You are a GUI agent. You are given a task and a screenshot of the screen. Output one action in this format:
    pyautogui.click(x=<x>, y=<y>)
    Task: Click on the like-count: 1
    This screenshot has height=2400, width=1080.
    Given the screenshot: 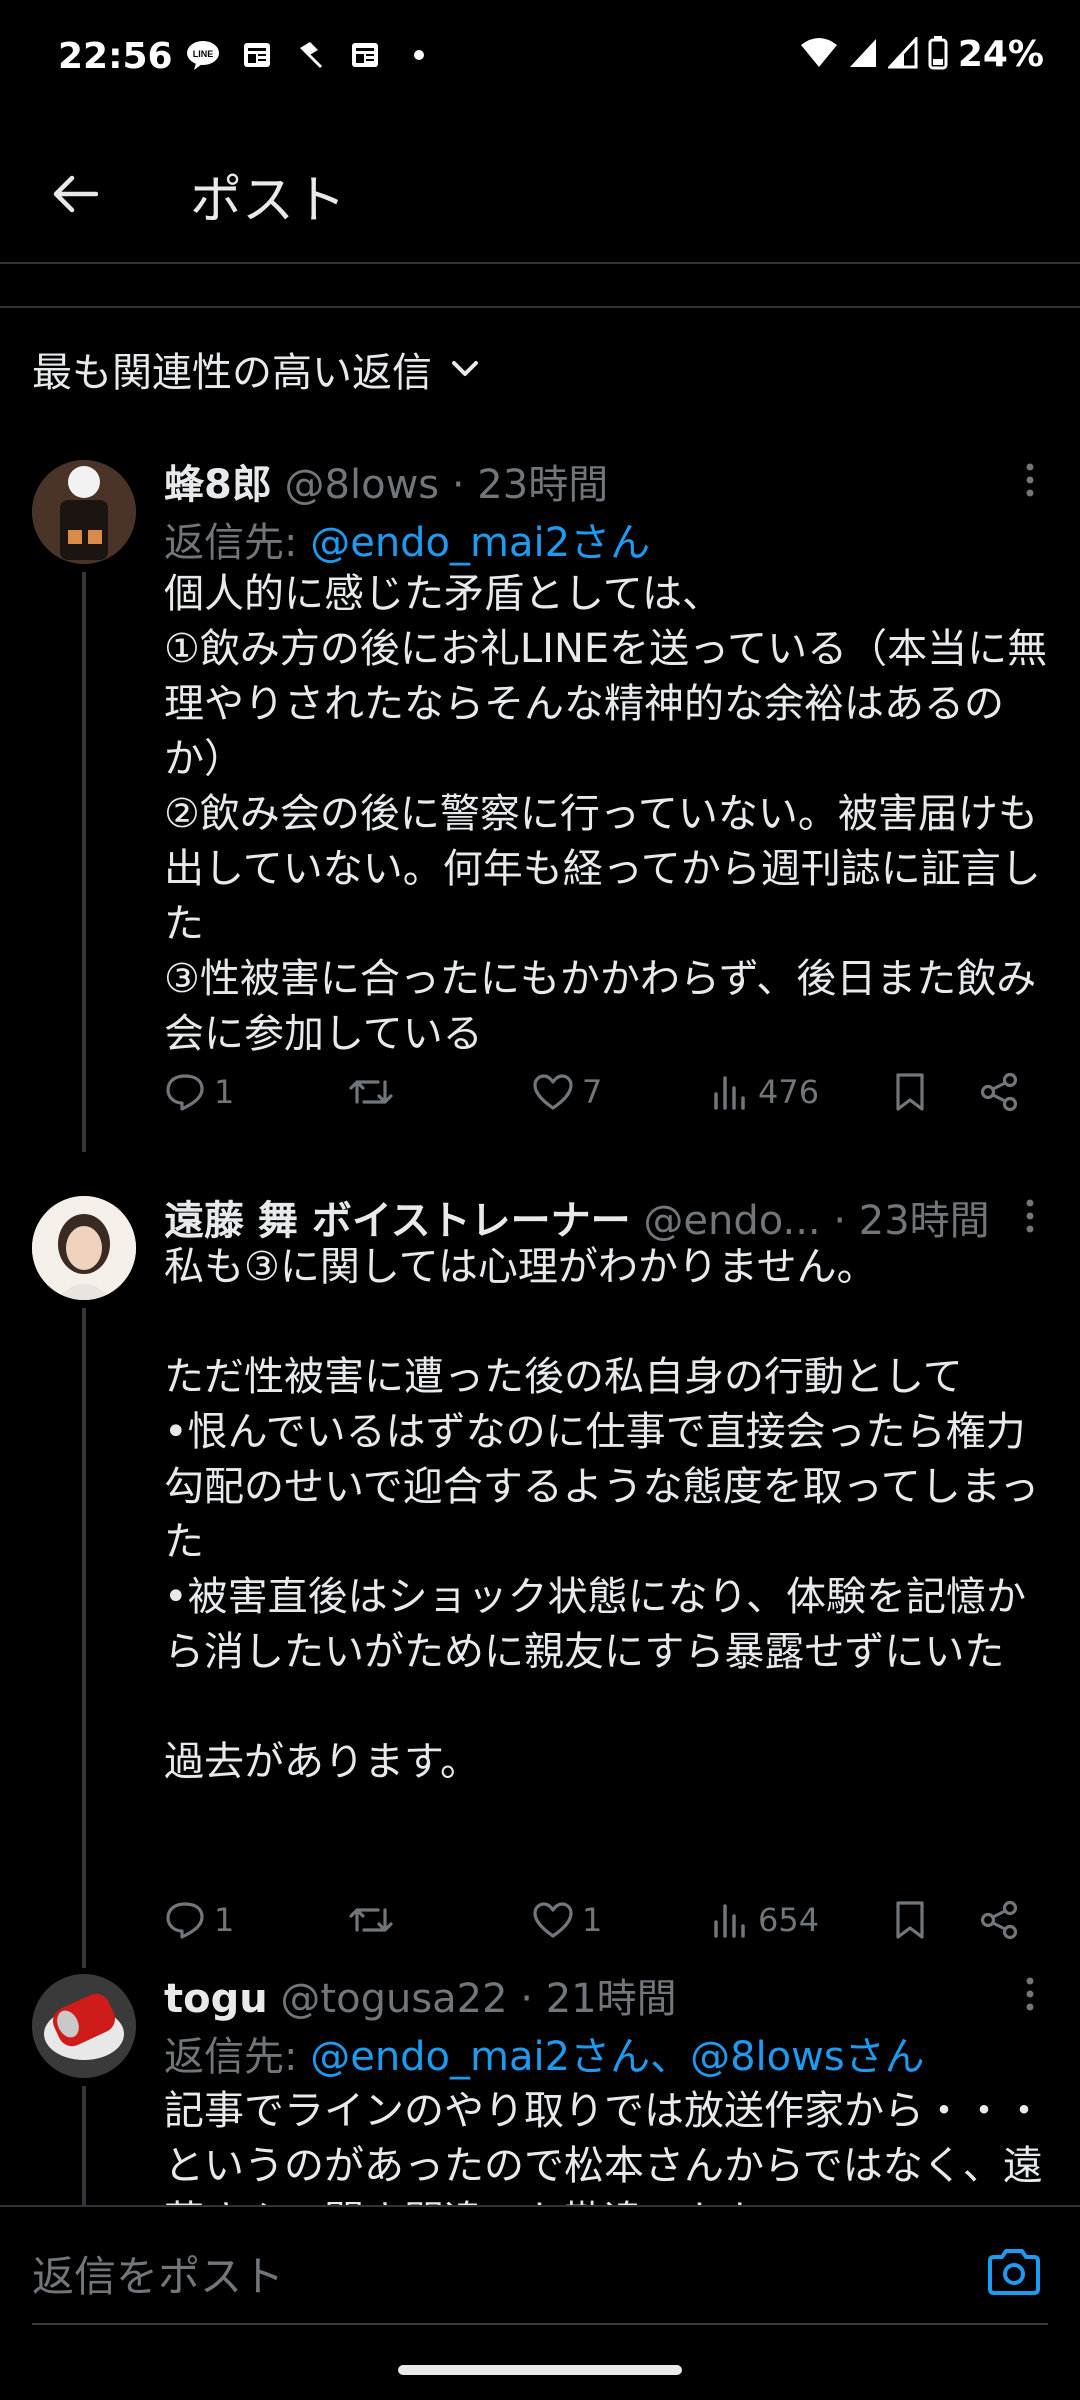 What is the action you would take?
    pyautogui.click(x=592, y=1920)
    